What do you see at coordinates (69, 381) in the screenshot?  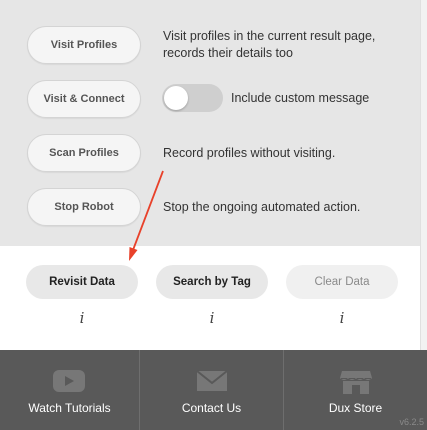 I see `youtube-icon` at bounding box center [69, 381].